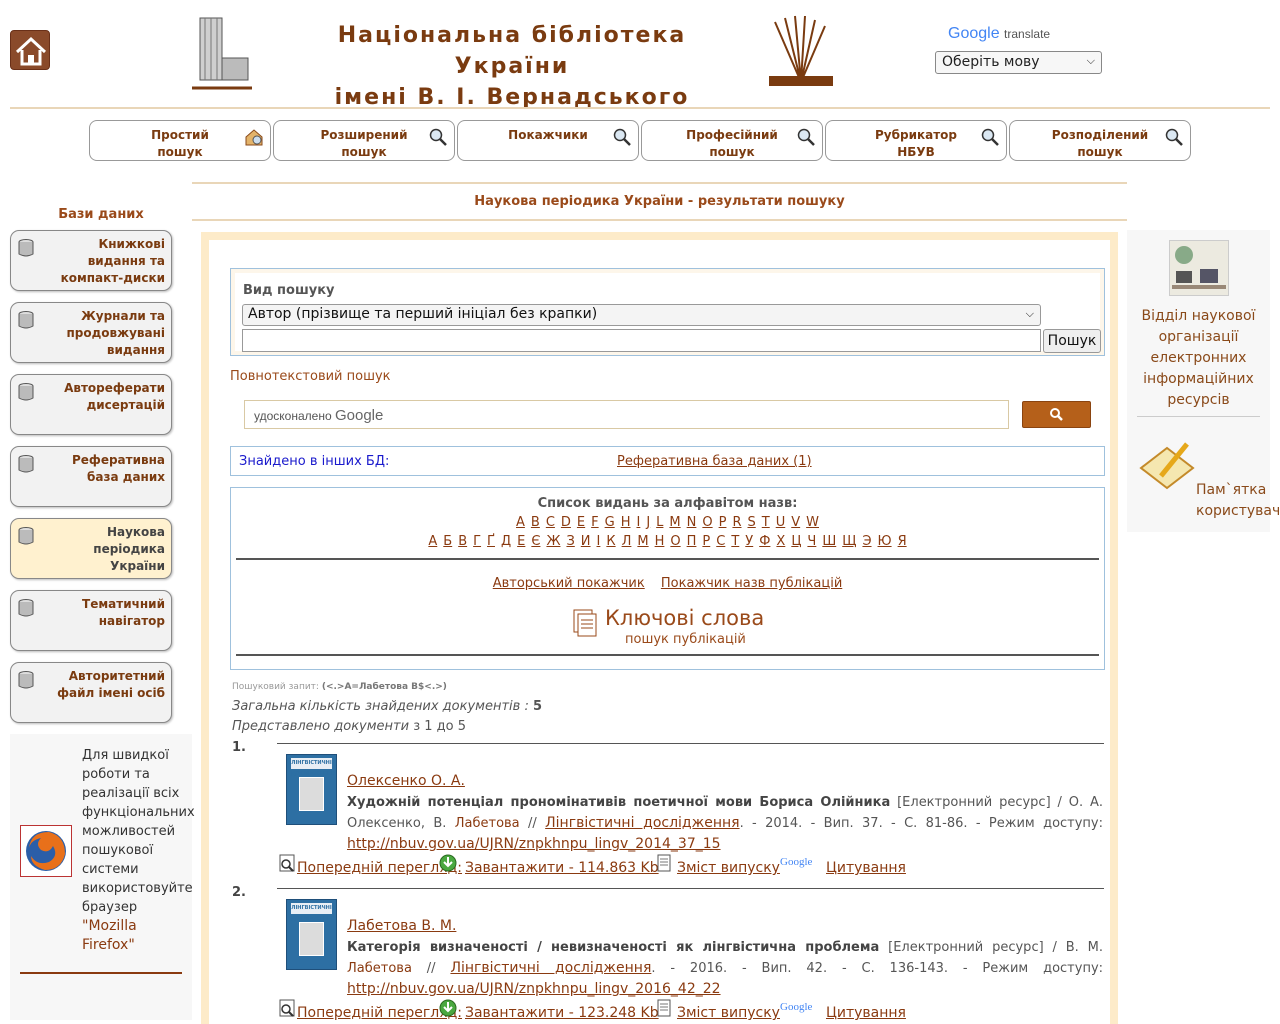  I want to click on latin-letter-link: J, so click(648, 522).